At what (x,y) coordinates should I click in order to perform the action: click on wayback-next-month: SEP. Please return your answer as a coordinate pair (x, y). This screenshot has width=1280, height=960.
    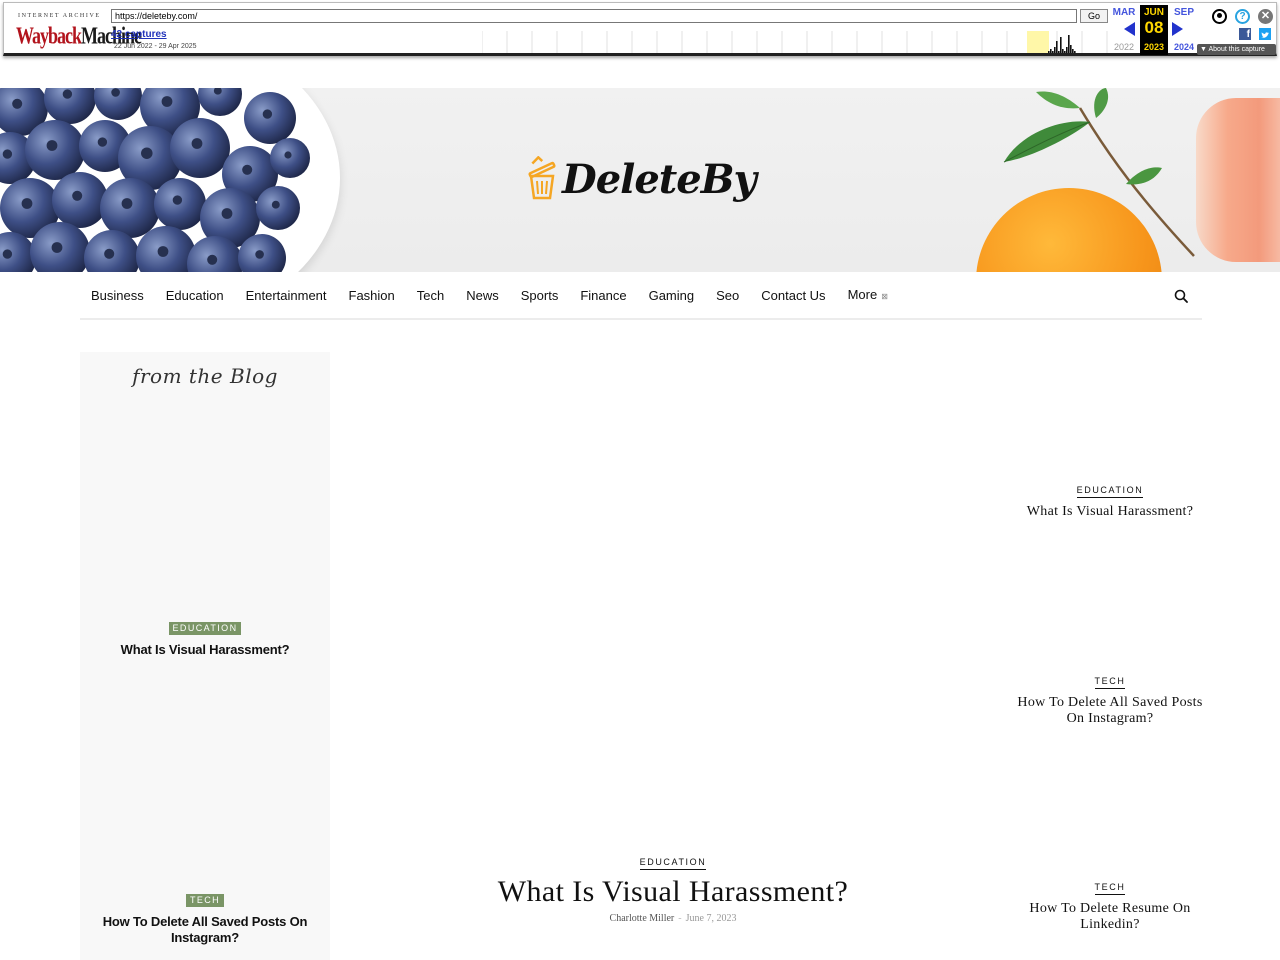
    Looking at the image, I should click on (1184, 12).